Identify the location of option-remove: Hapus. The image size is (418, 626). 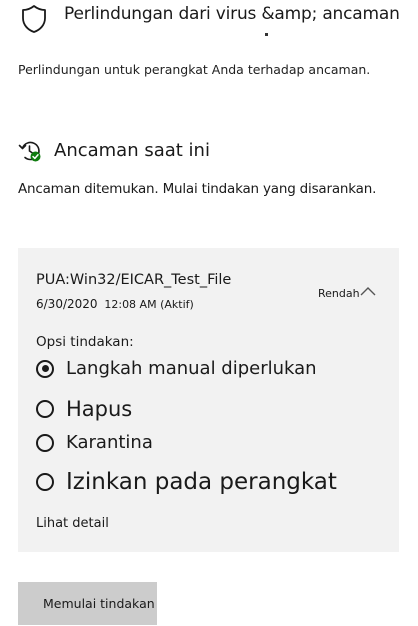
(84, 409).